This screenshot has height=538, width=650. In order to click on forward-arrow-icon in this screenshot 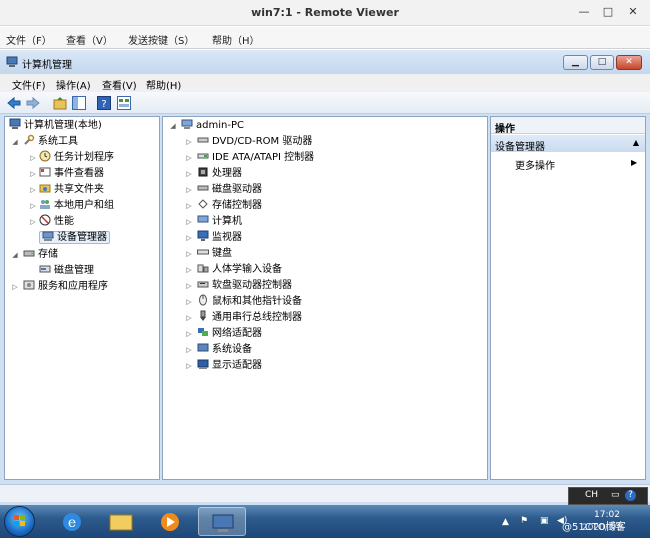, I will do `click(33, 103)`.